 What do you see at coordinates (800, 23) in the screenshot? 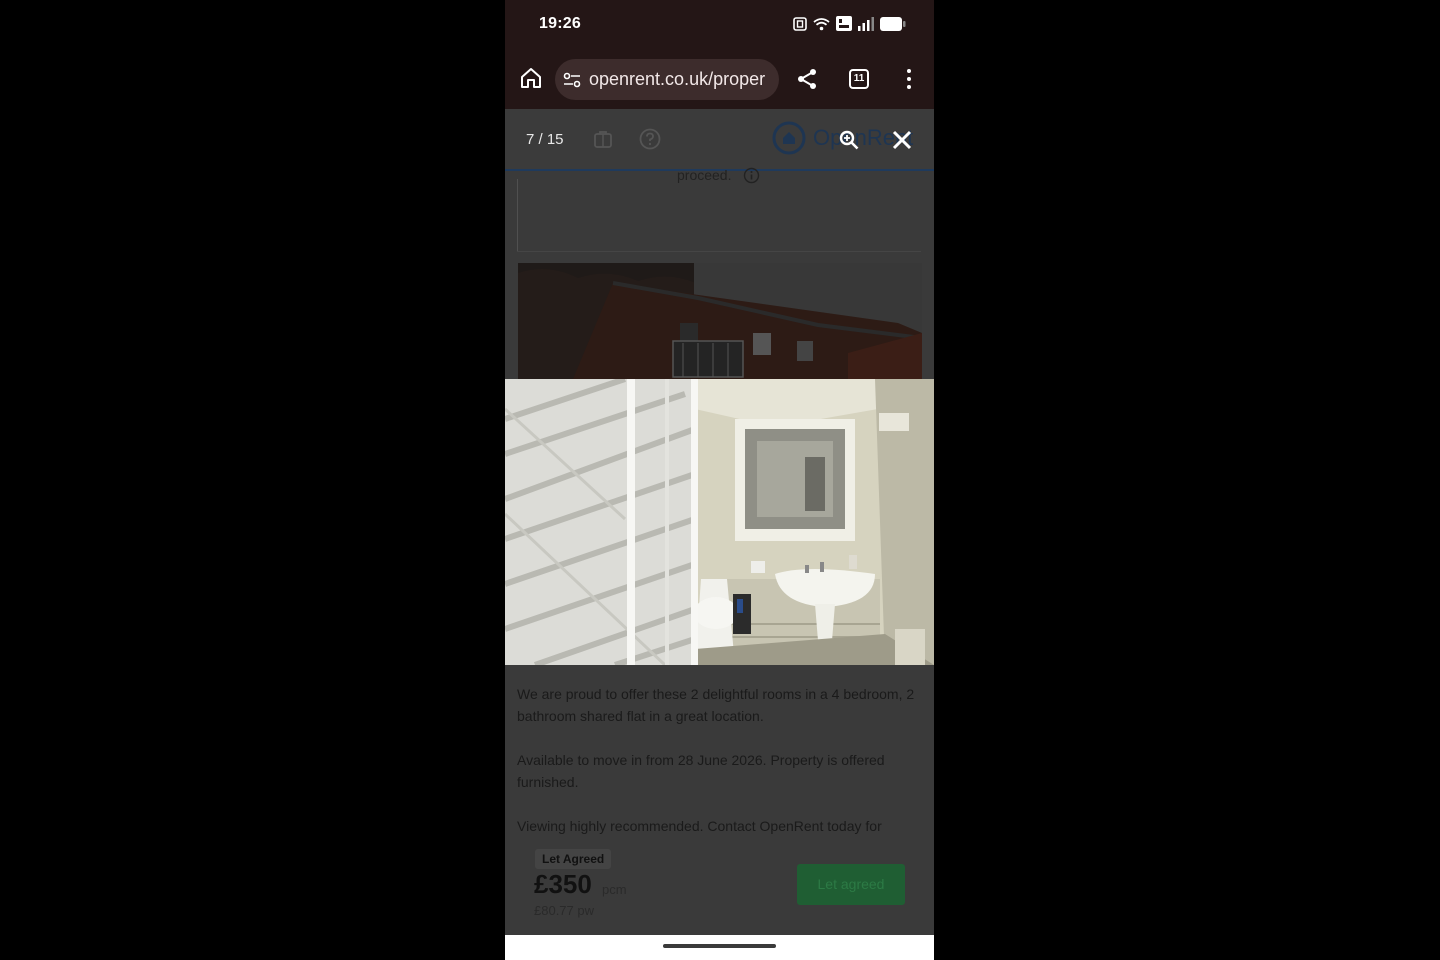
I see `nfc-icon` at bounding box center [800, 23].